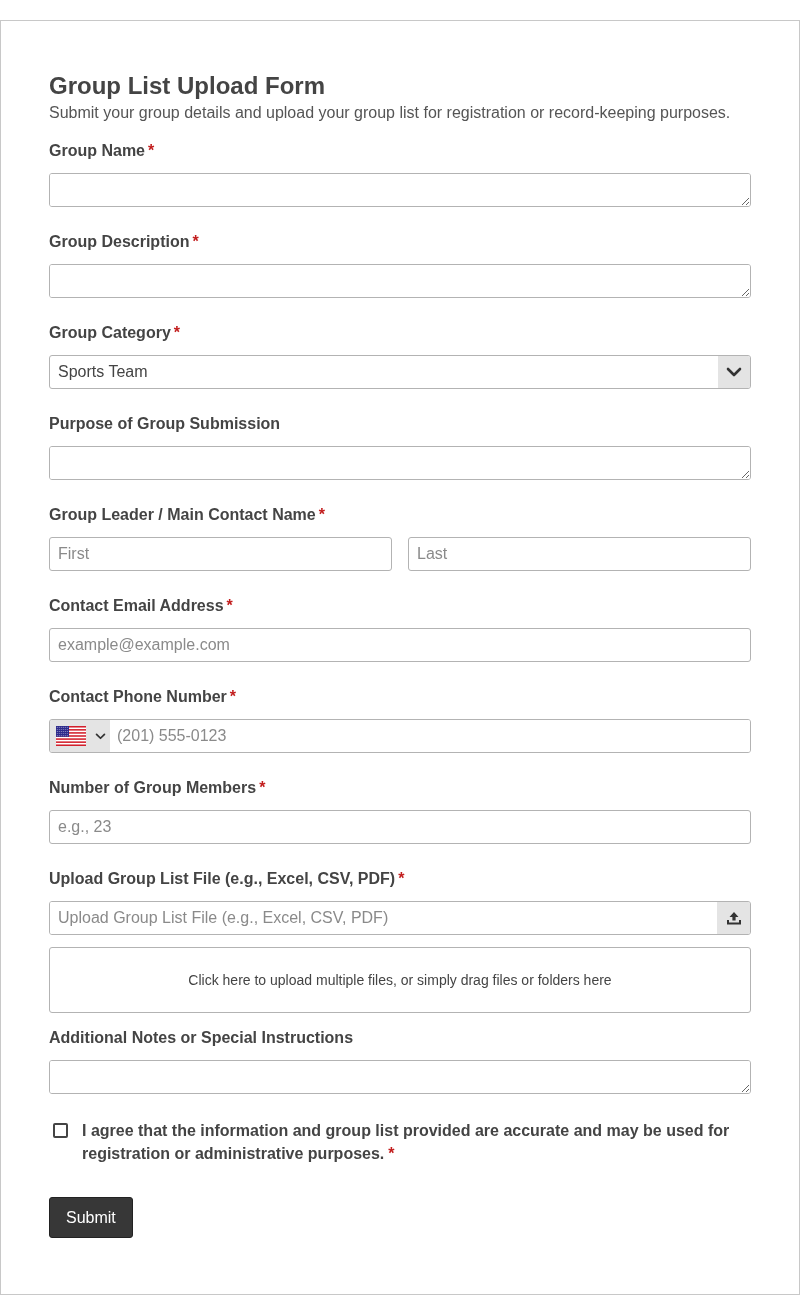 The width and height of the screenshot is (800, 1295). I want to click on country-picker, so click(80, 736).